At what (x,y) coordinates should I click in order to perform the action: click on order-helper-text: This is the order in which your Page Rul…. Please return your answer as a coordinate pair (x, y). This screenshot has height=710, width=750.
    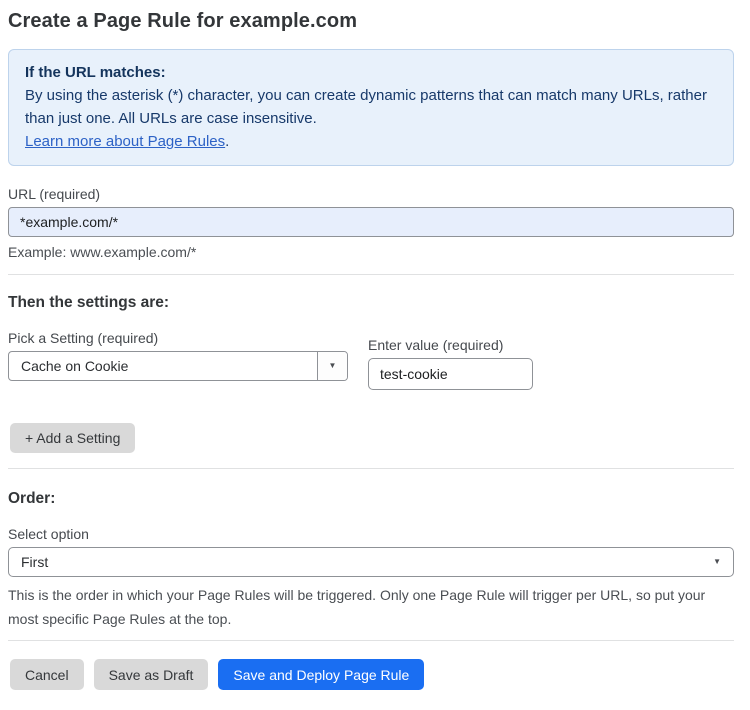
    Looking at the image, I should click on (357, 607).